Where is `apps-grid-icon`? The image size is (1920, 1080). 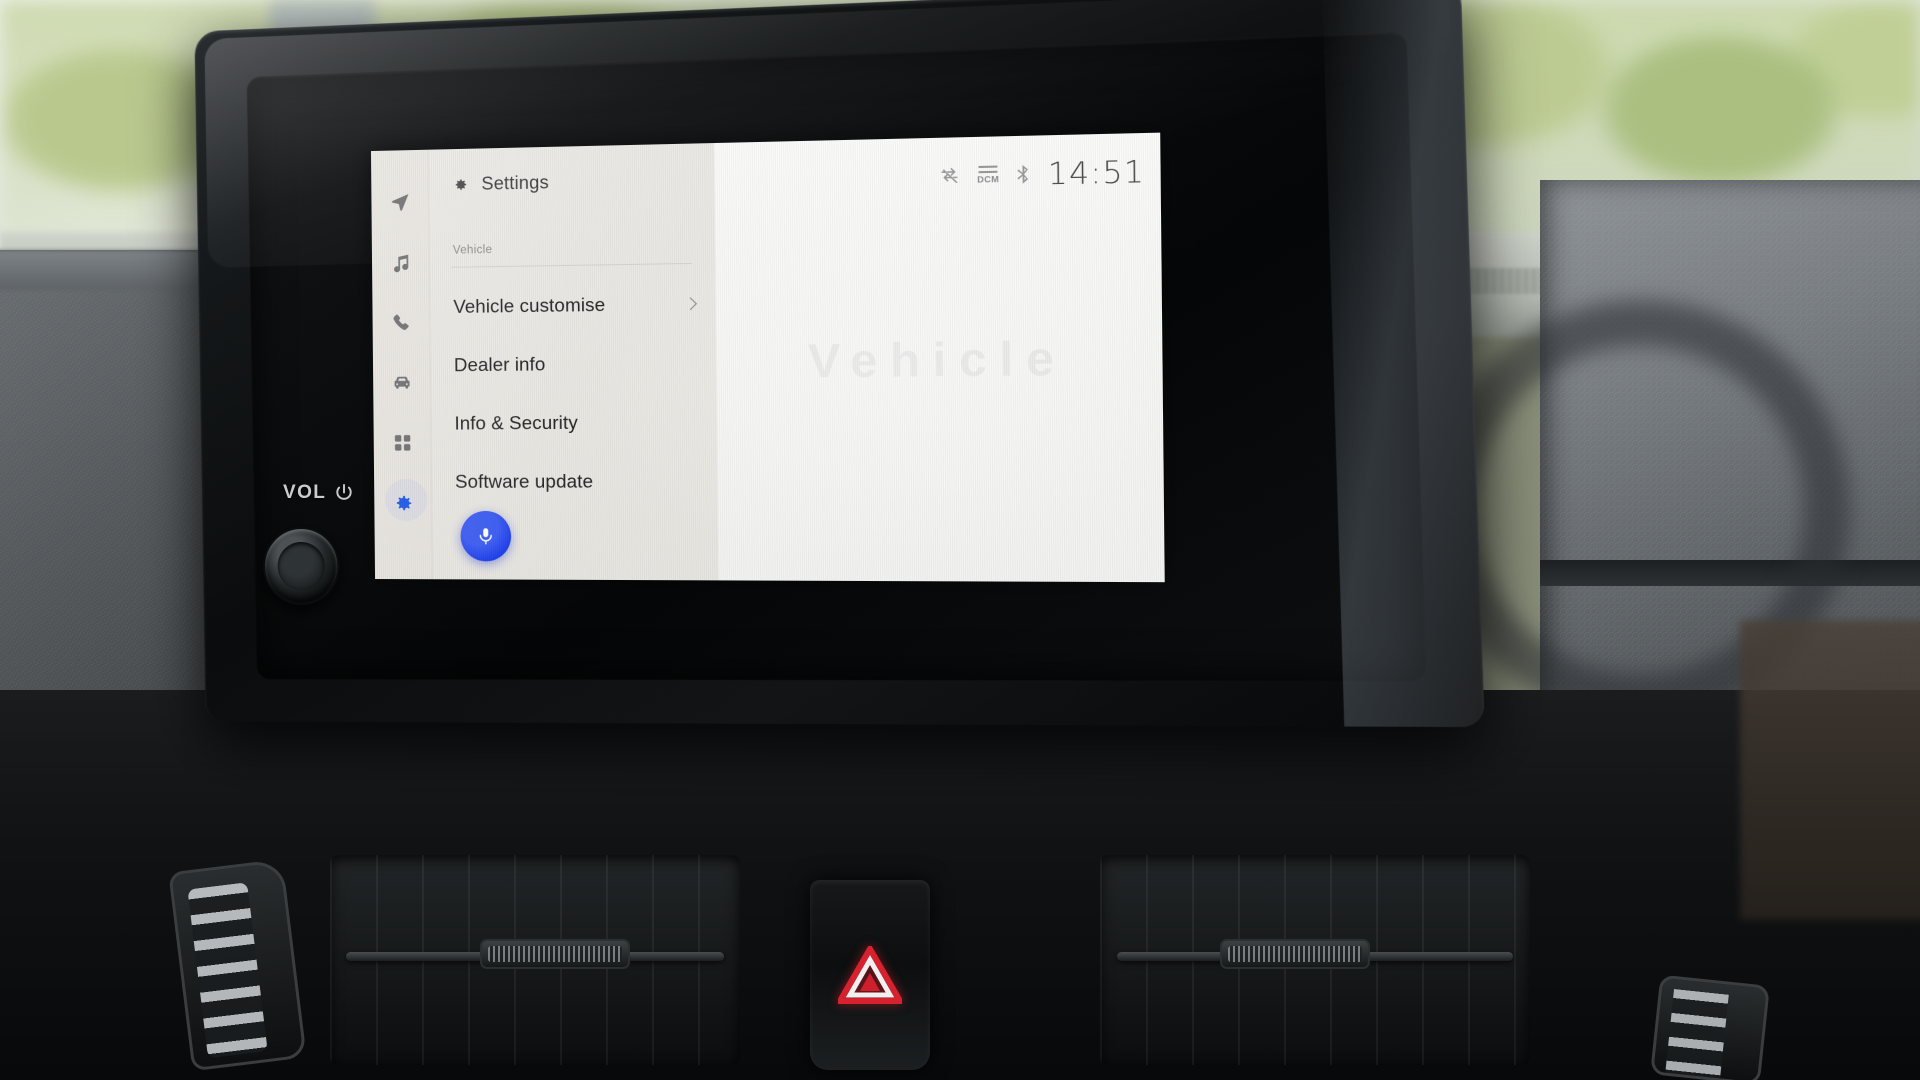
apps-grid-icon is located at coordinates (401, 442).